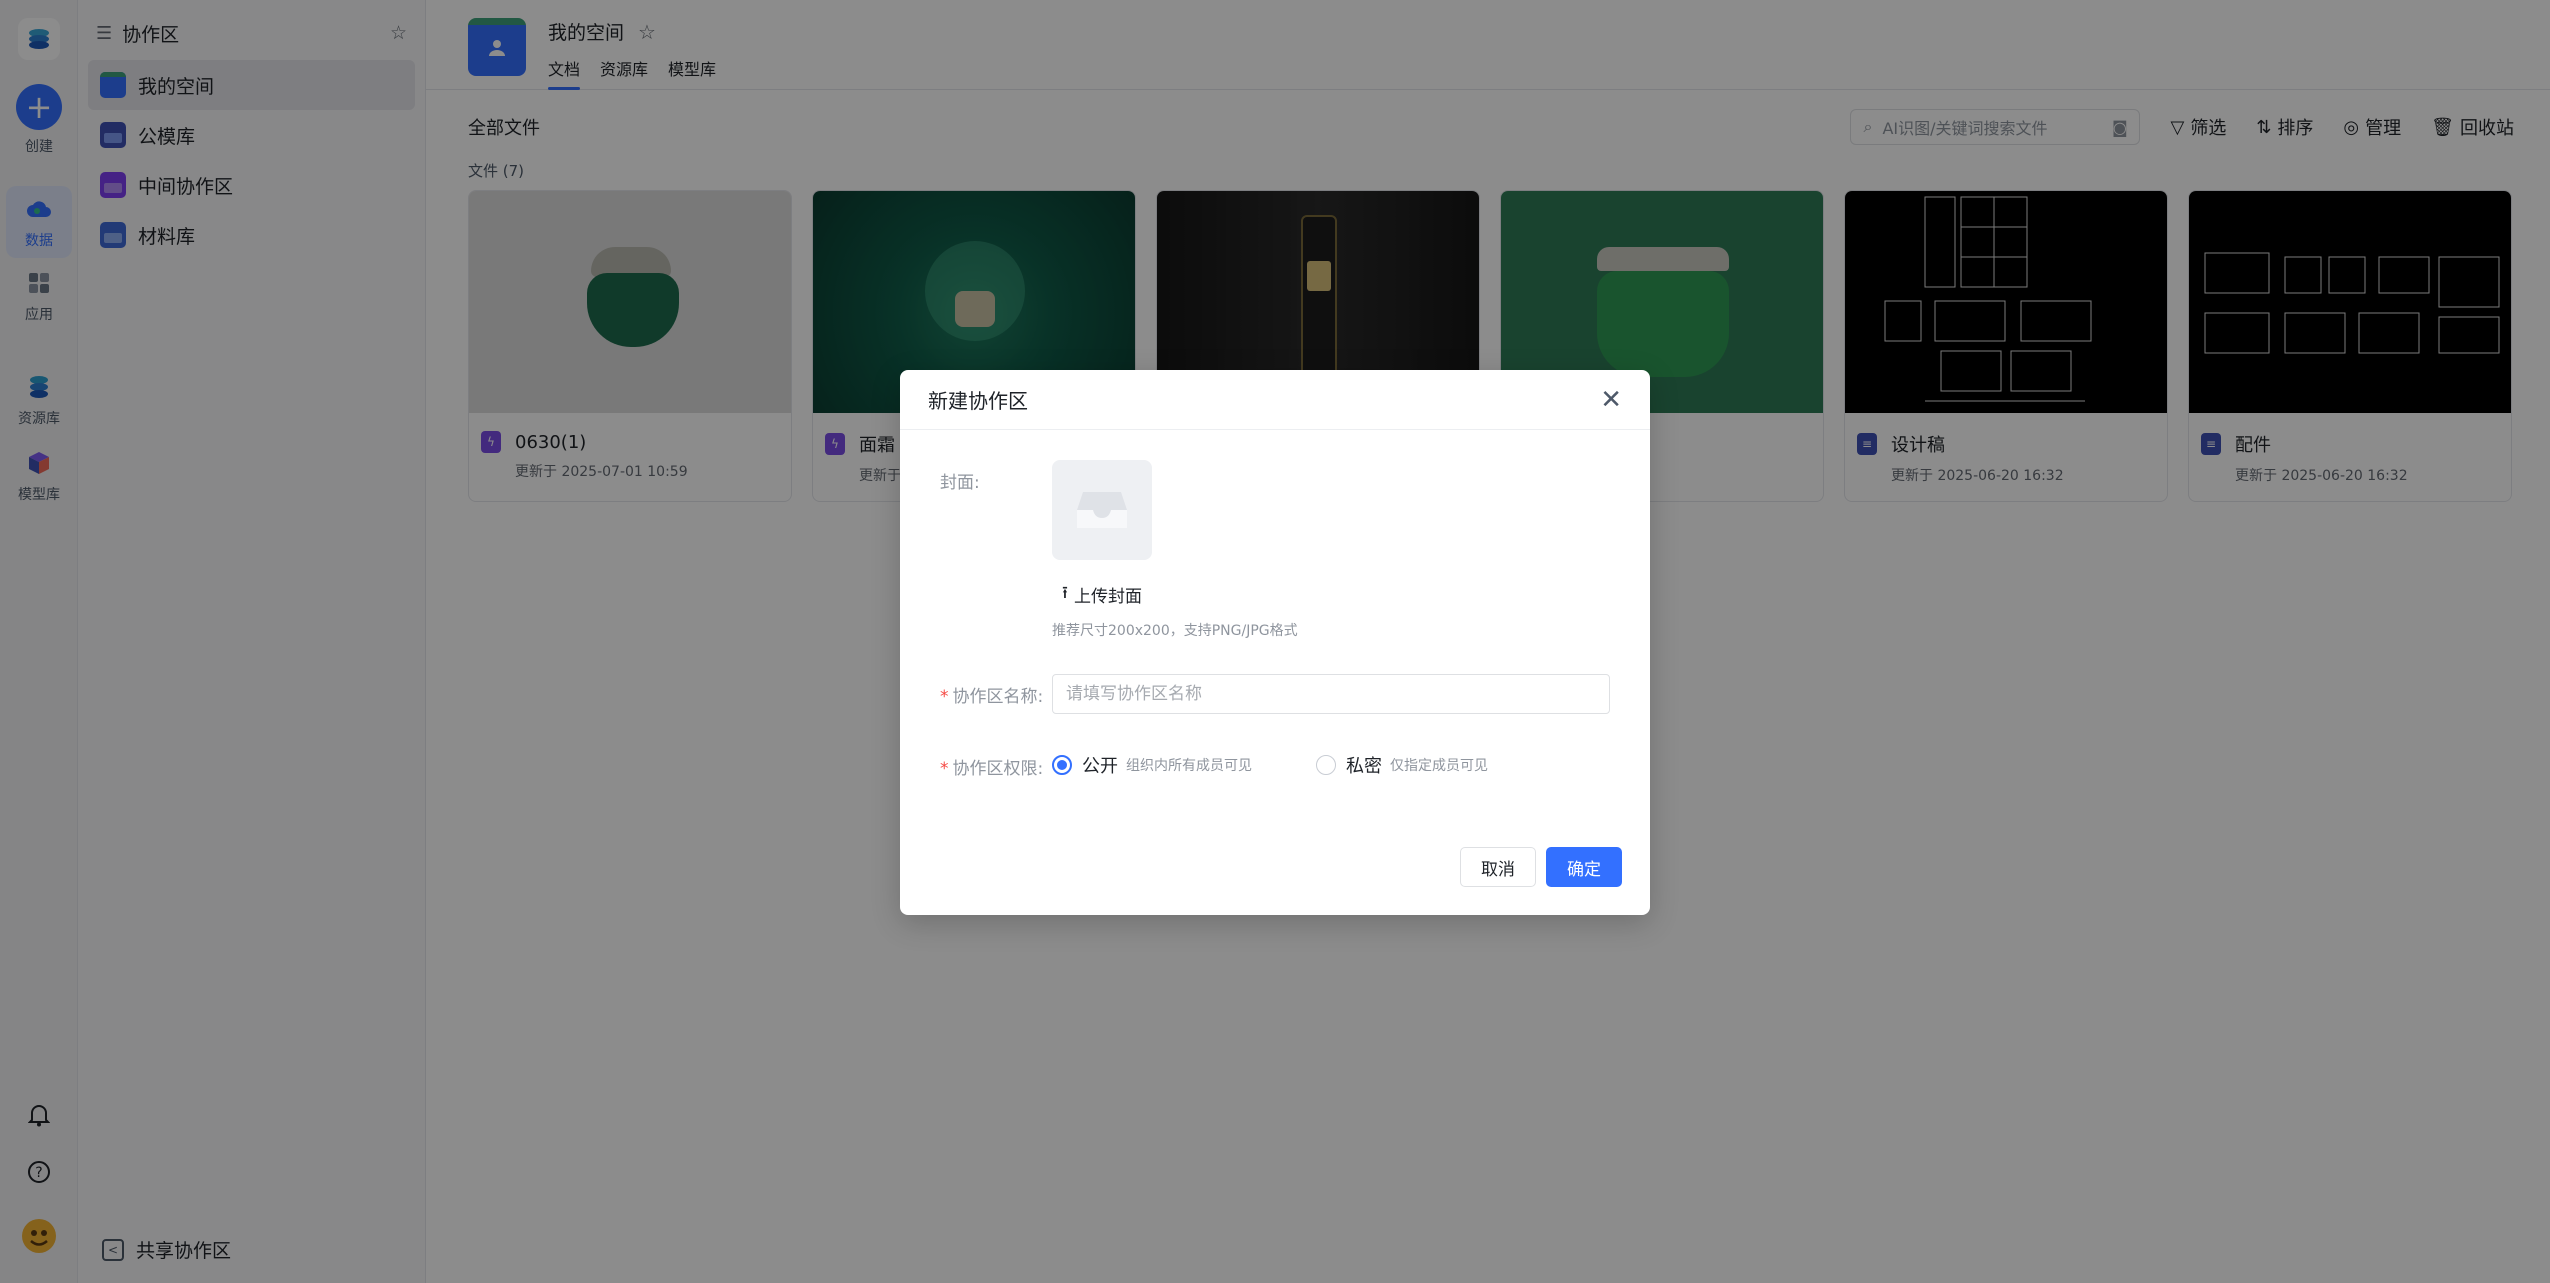 The image size is (2550, 1283). I want to click on upload-cover-button: ⭱ 上传封面, so click(1102, 594).